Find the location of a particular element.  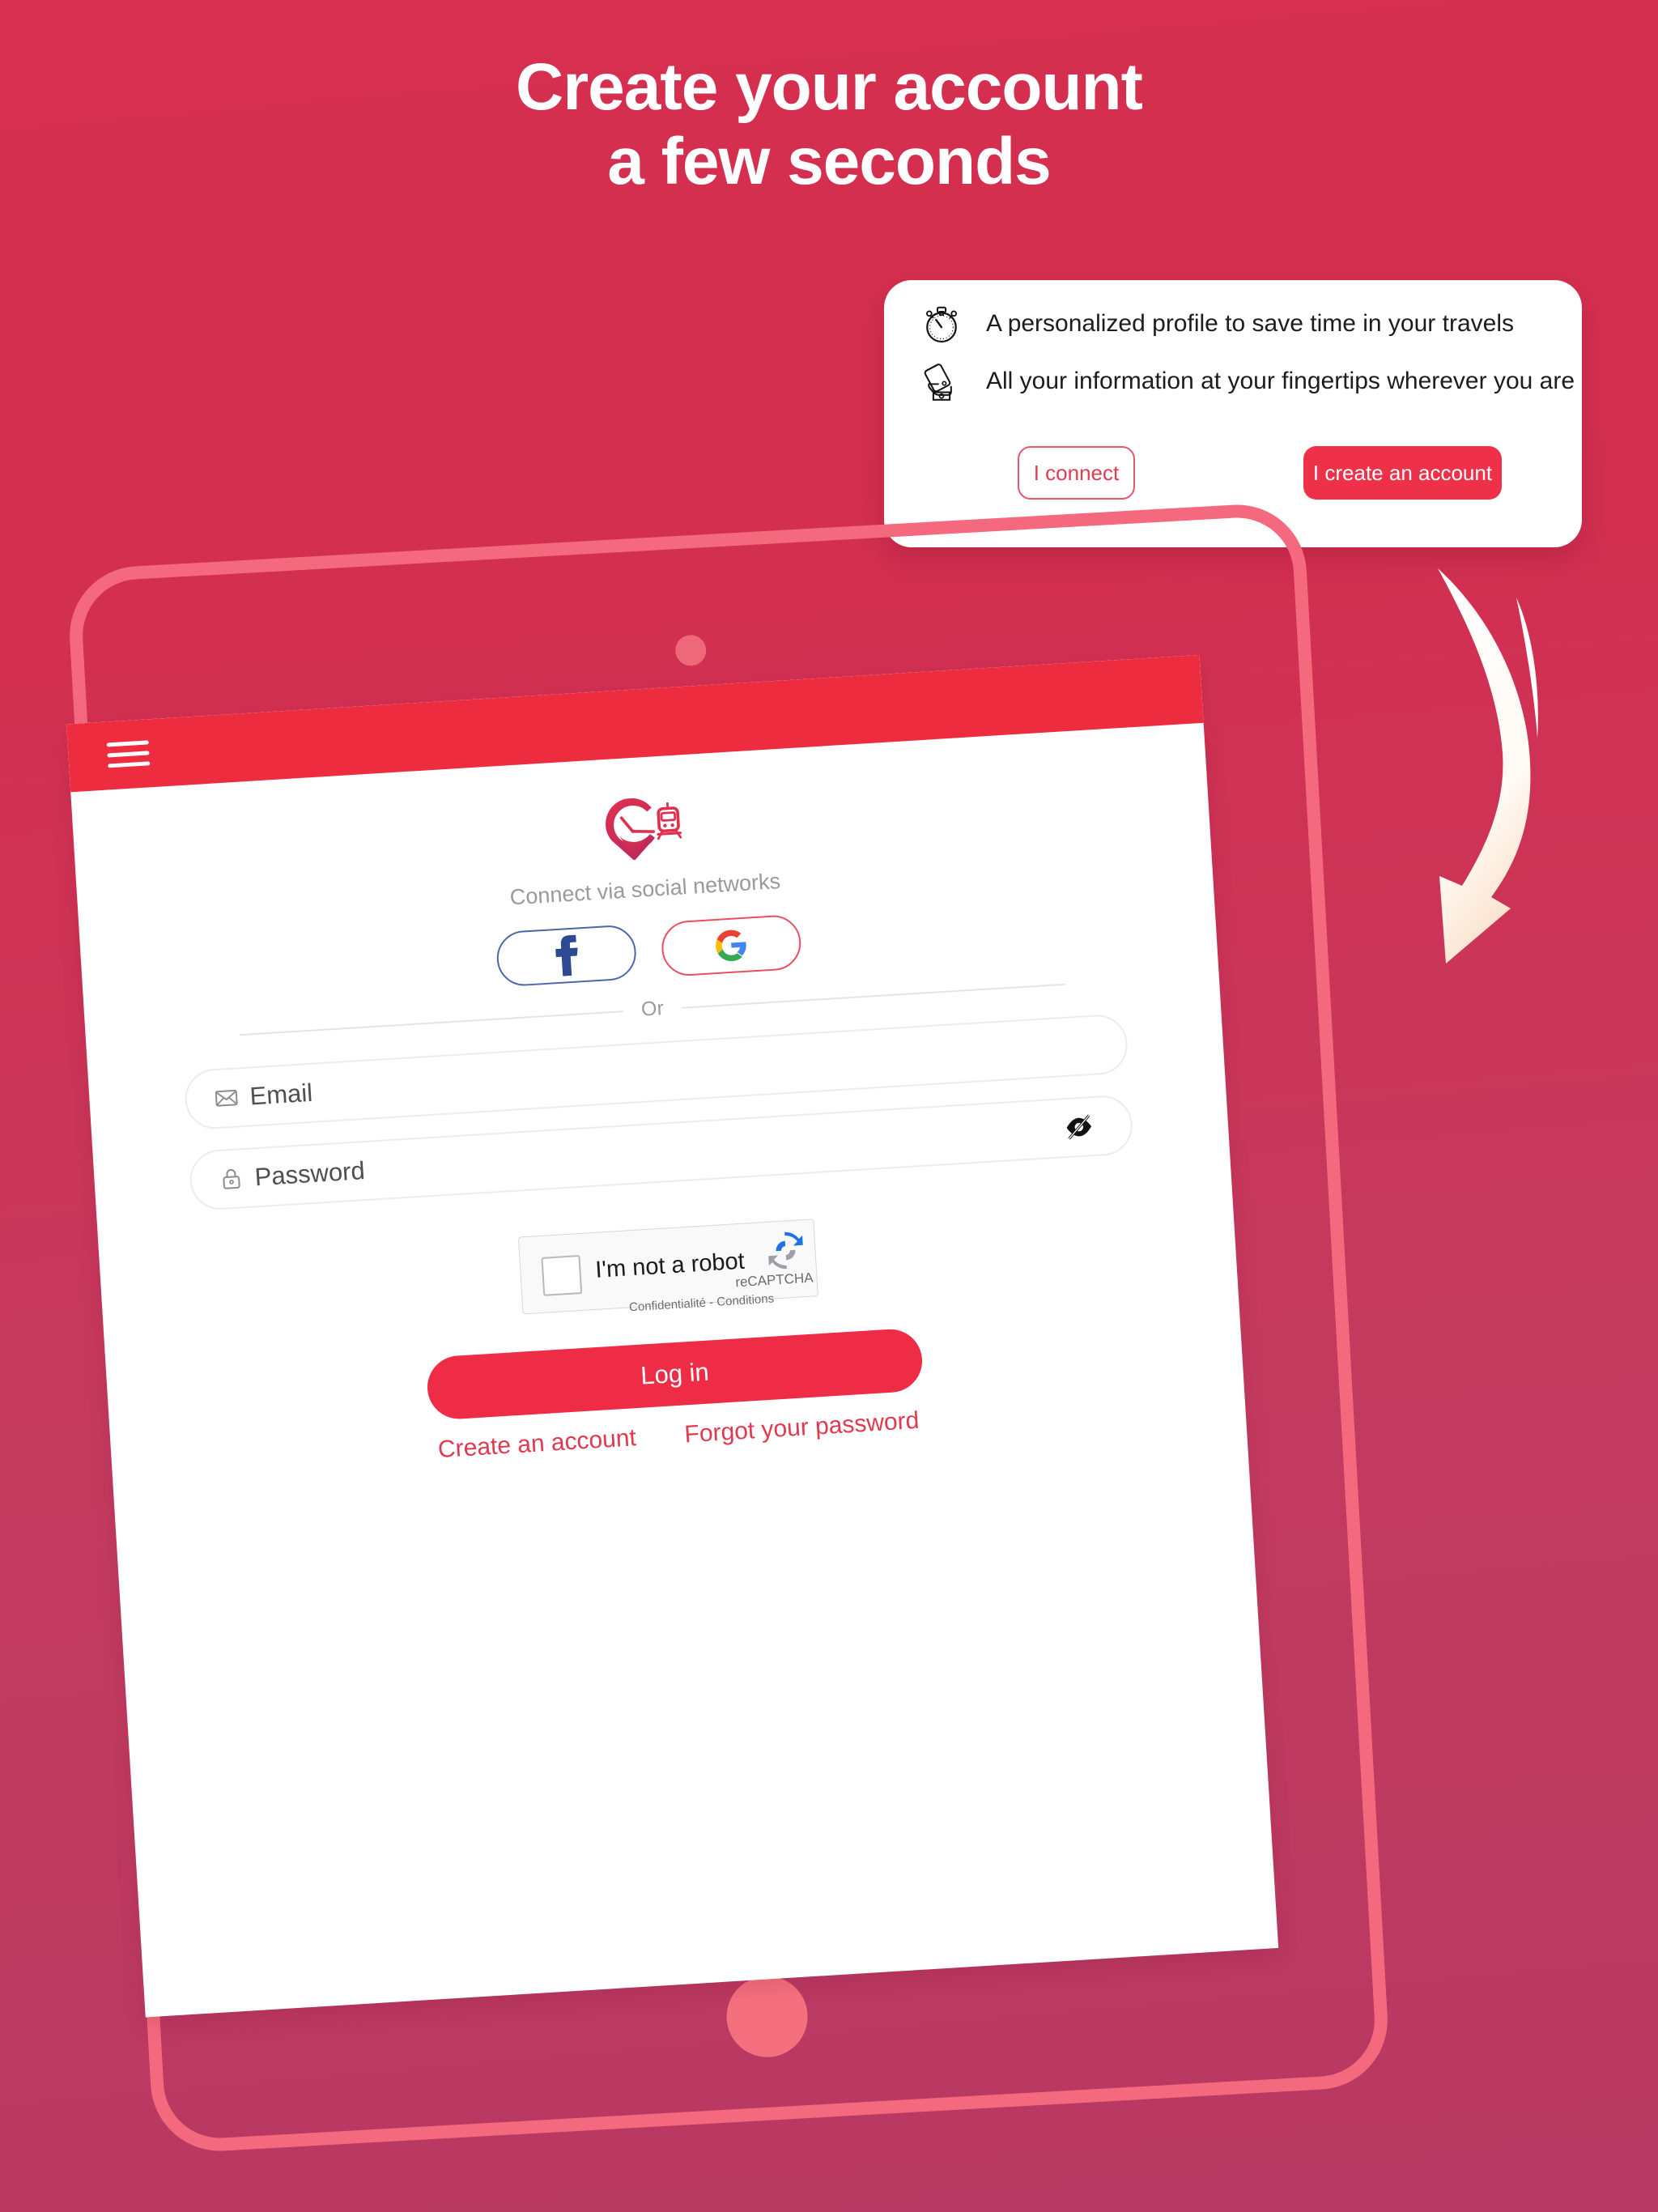

recaptcha-icon is located at coordinates (785, 1251).